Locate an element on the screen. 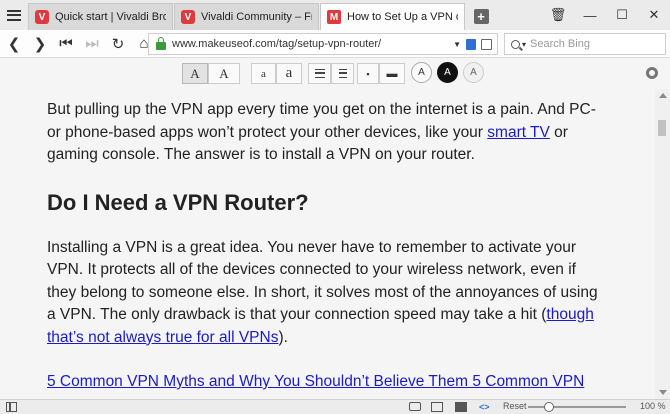 The width and height of the screenshot is (670, 414). scrollbar-thumb is located at coordinates (662, 128).